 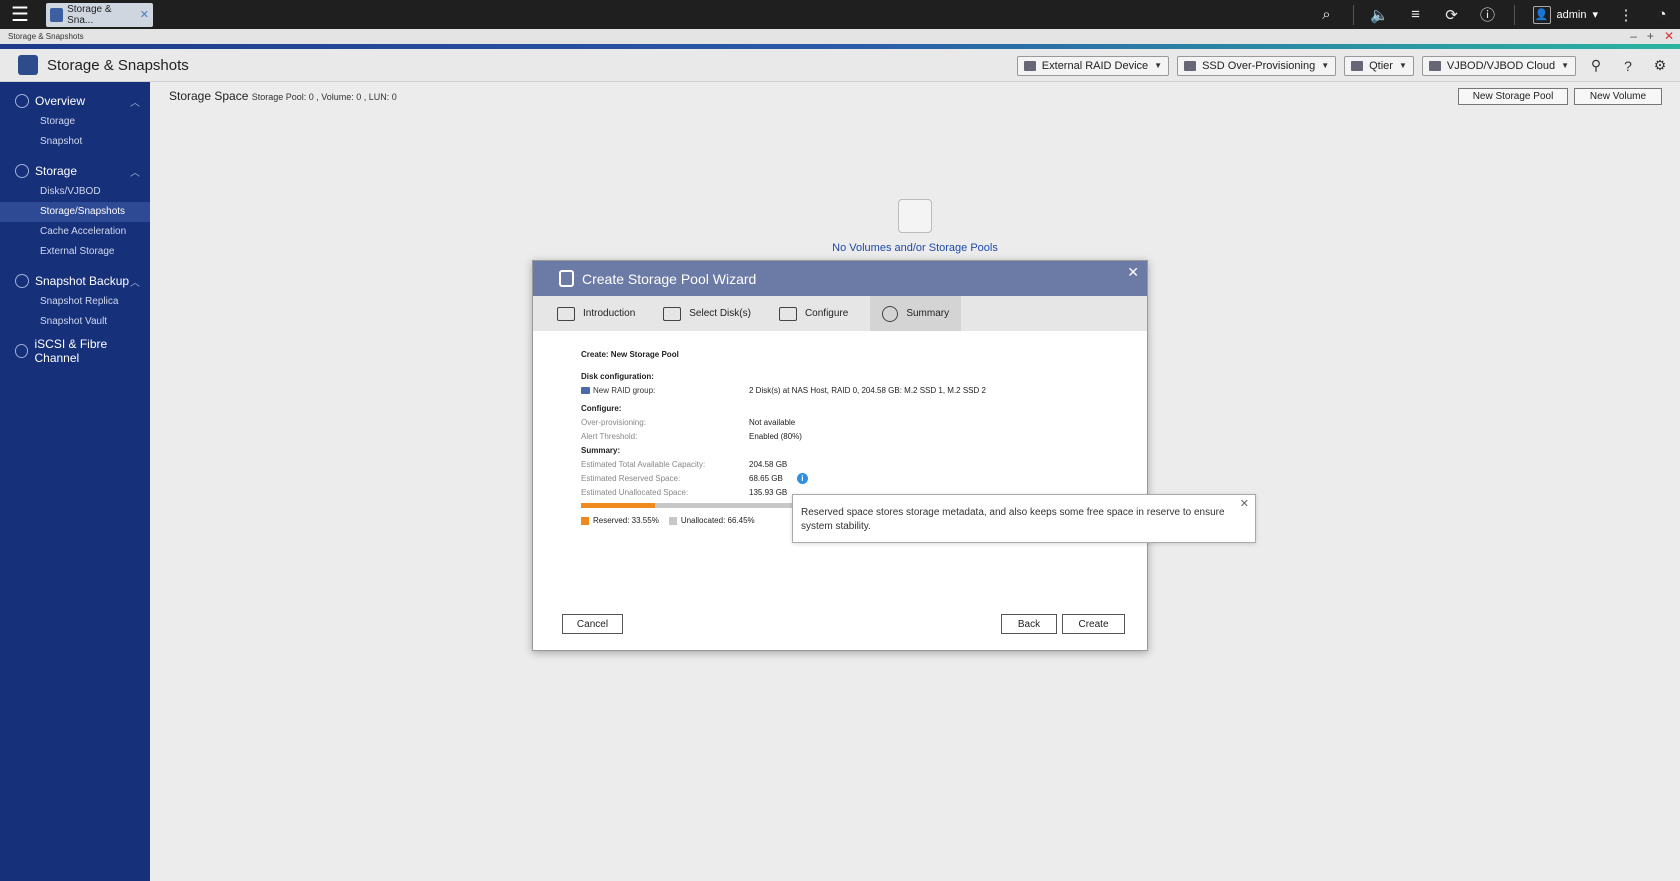 I want to click on search-icon: ⌕, so click(x=1327, y=14).